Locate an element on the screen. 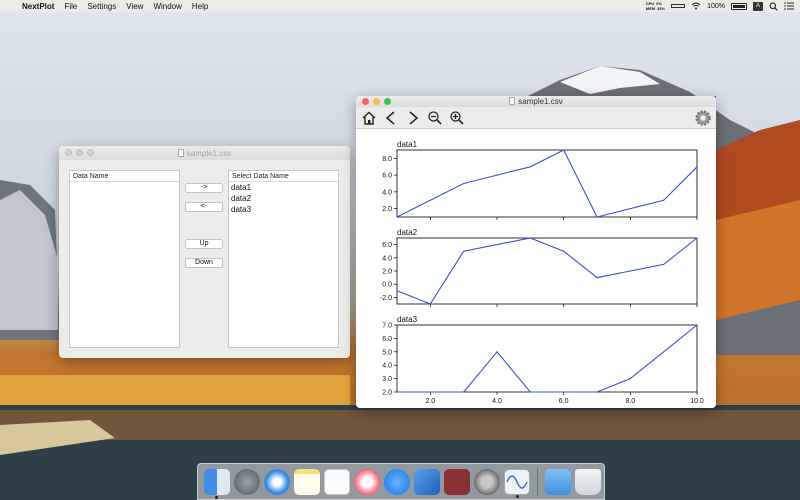 The height and width of the screenshot is (500, 800). cpu-graph-icon is located at coordinates (678, 6).